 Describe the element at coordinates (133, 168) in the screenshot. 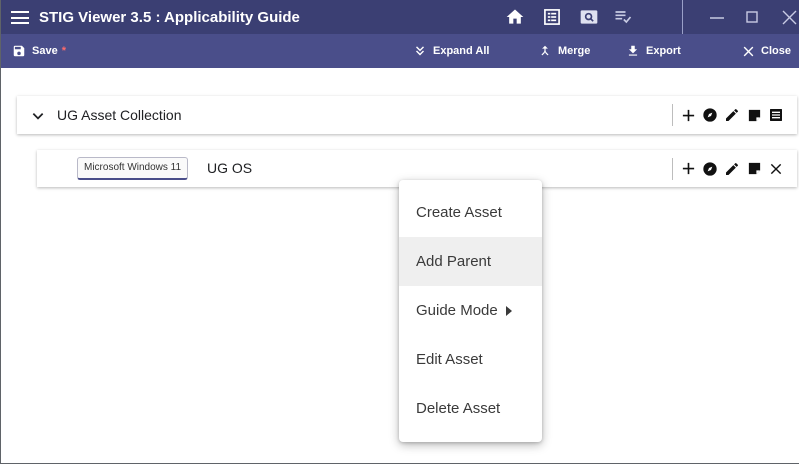

I see `os-chip: Microsoft Windows 11` at that location.